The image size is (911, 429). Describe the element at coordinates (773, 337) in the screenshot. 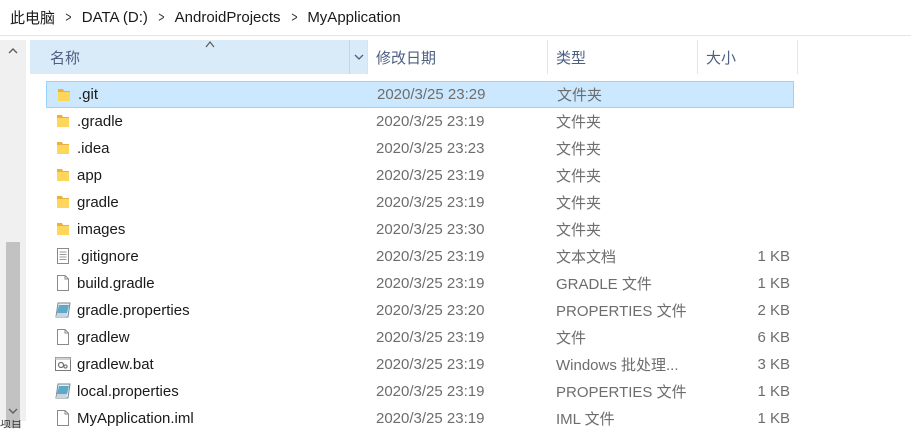

I see `file-size: 6 KB` at that location.